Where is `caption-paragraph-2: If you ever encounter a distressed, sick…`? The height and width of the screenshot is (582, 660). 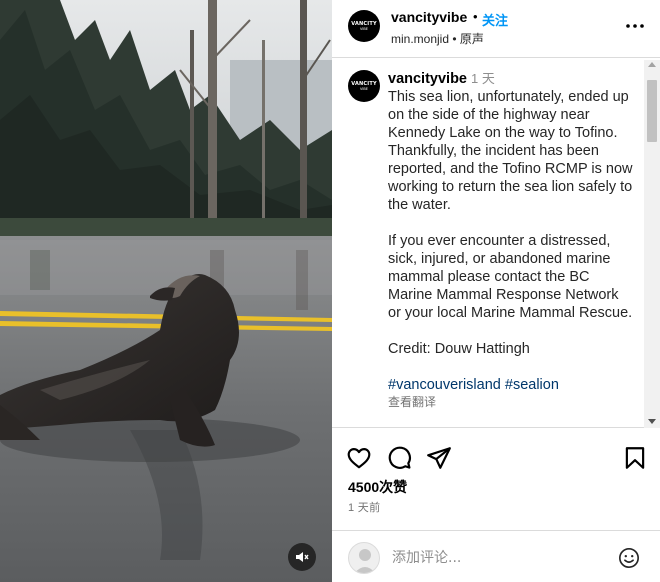
caption-paragraph-2: If you ever encounter a distressed, sick… is located at coordinates (510, 277).